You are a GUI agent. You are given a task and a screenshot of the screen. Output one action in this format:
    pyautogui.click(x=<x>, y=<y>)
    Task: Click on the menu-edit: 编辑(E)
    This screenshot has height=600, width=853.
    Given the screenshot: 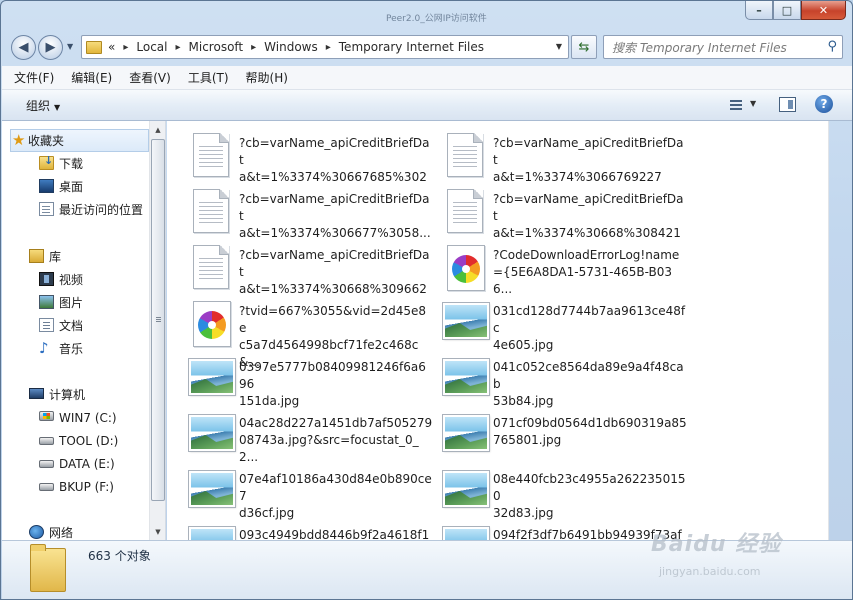 What is the action you would take?
    pyautogui.click(x=91, y=77)
    